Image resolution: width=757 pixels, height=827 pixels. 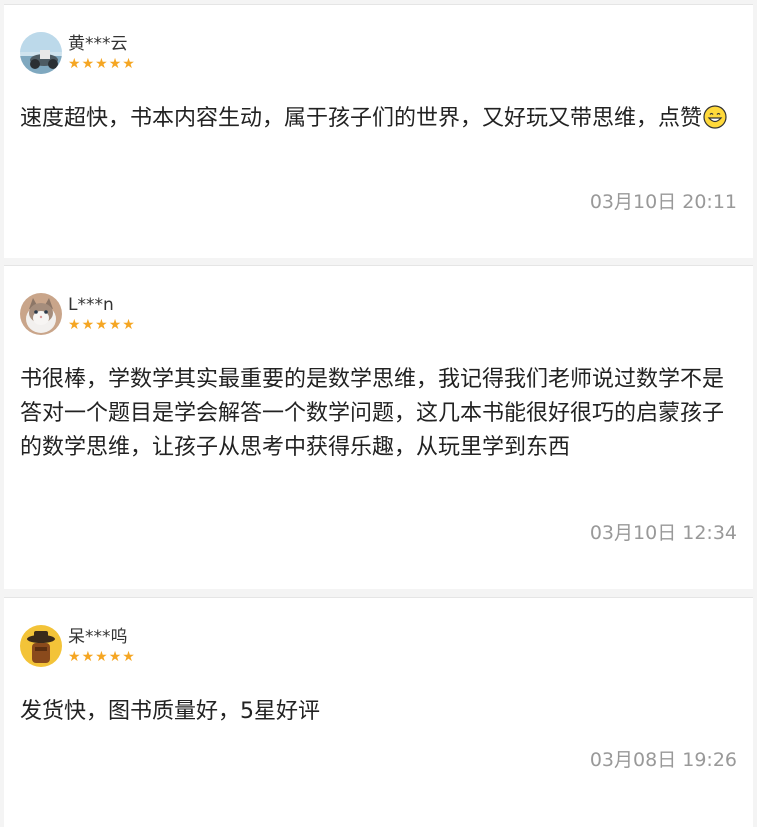 What do you see at coordinates (98, 44) in the screenshot?
I see `user-name: 黄***云` at bounding box center [98, 44].